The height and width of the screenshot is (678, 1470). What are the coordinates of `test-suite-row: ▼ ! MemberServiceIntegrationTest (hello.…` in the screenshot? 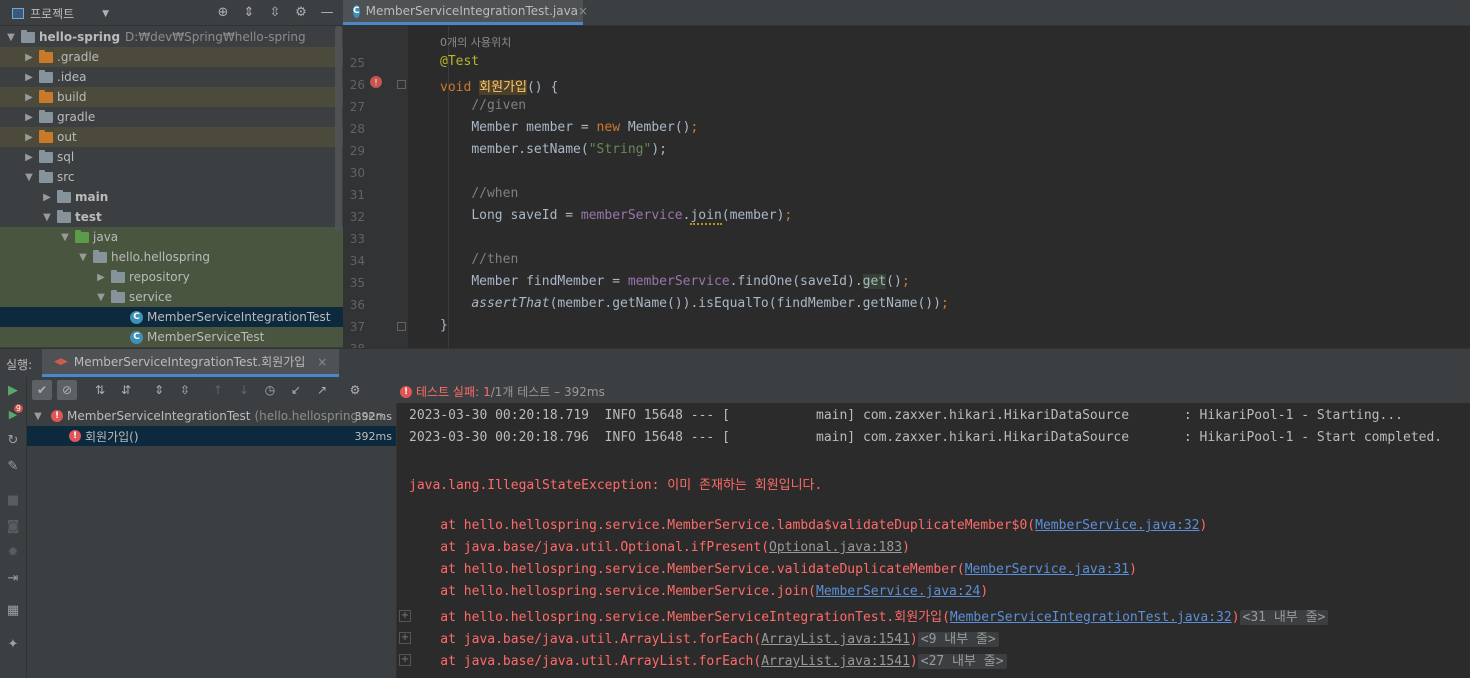 It's located at (211, 416).